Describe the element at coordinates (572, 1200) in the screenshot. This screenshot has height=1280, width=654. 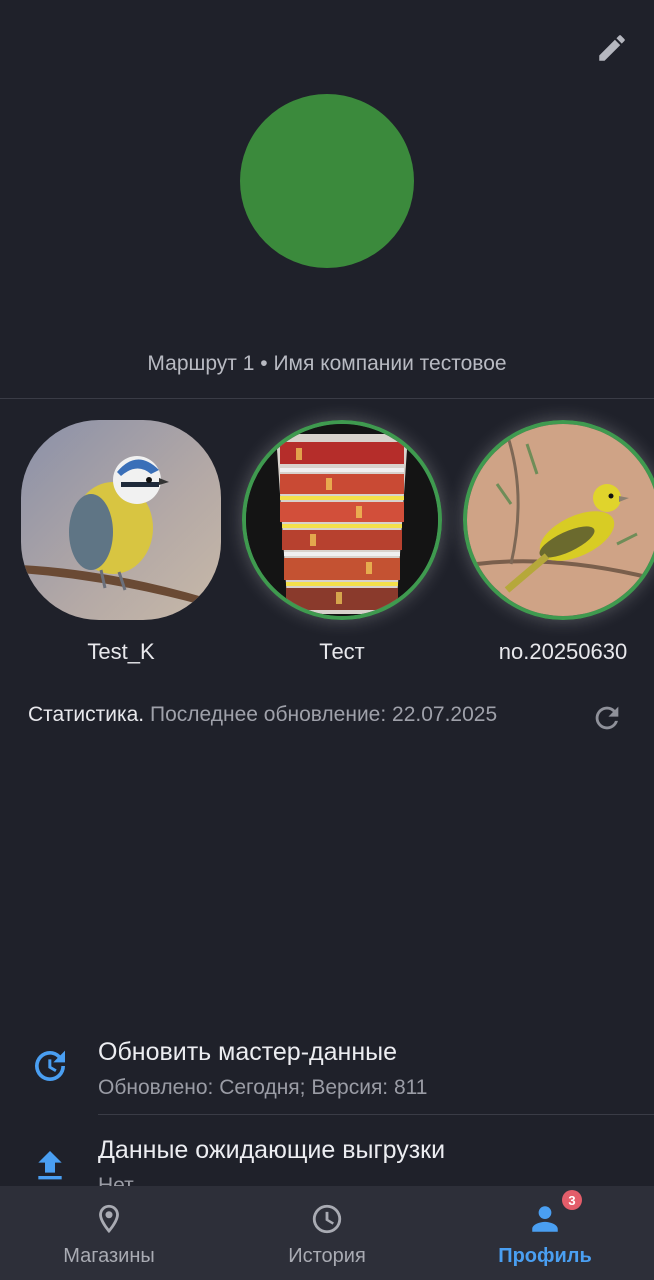
I see `notification-badge: 3` at that location.